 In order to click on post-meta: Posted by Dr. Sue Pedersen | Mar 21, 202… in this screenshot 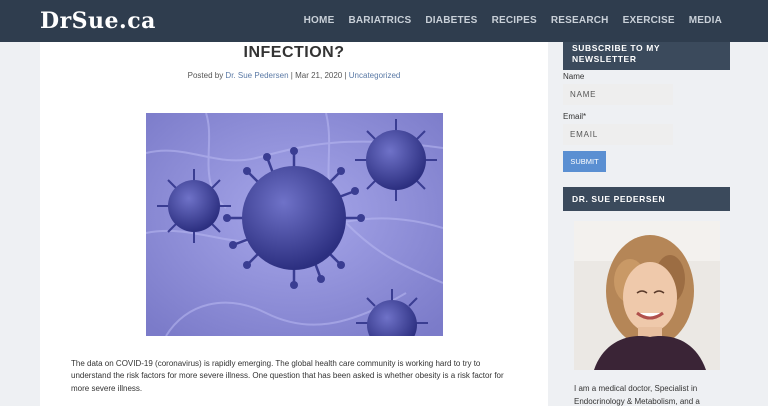, I will do `click(294, 75)`.